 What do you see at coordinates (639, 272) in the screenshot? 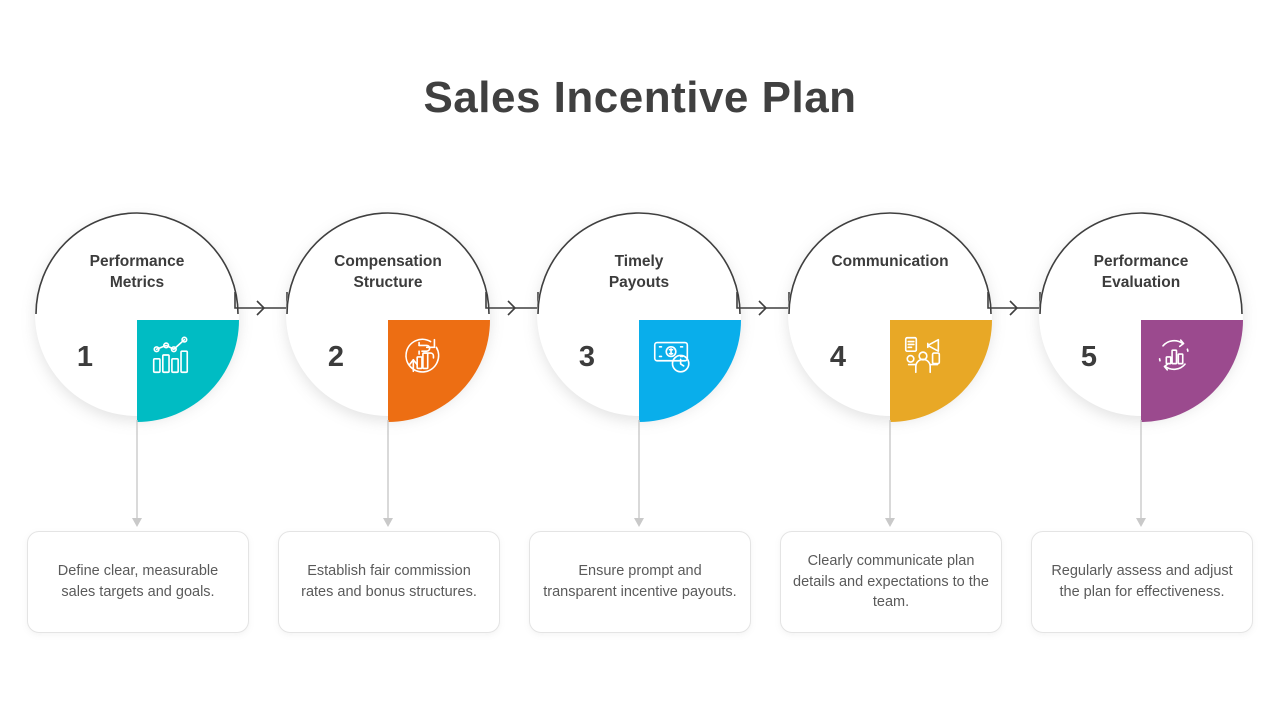
I see `step-label: Timely Payouts` at bounding box center [639, 272].